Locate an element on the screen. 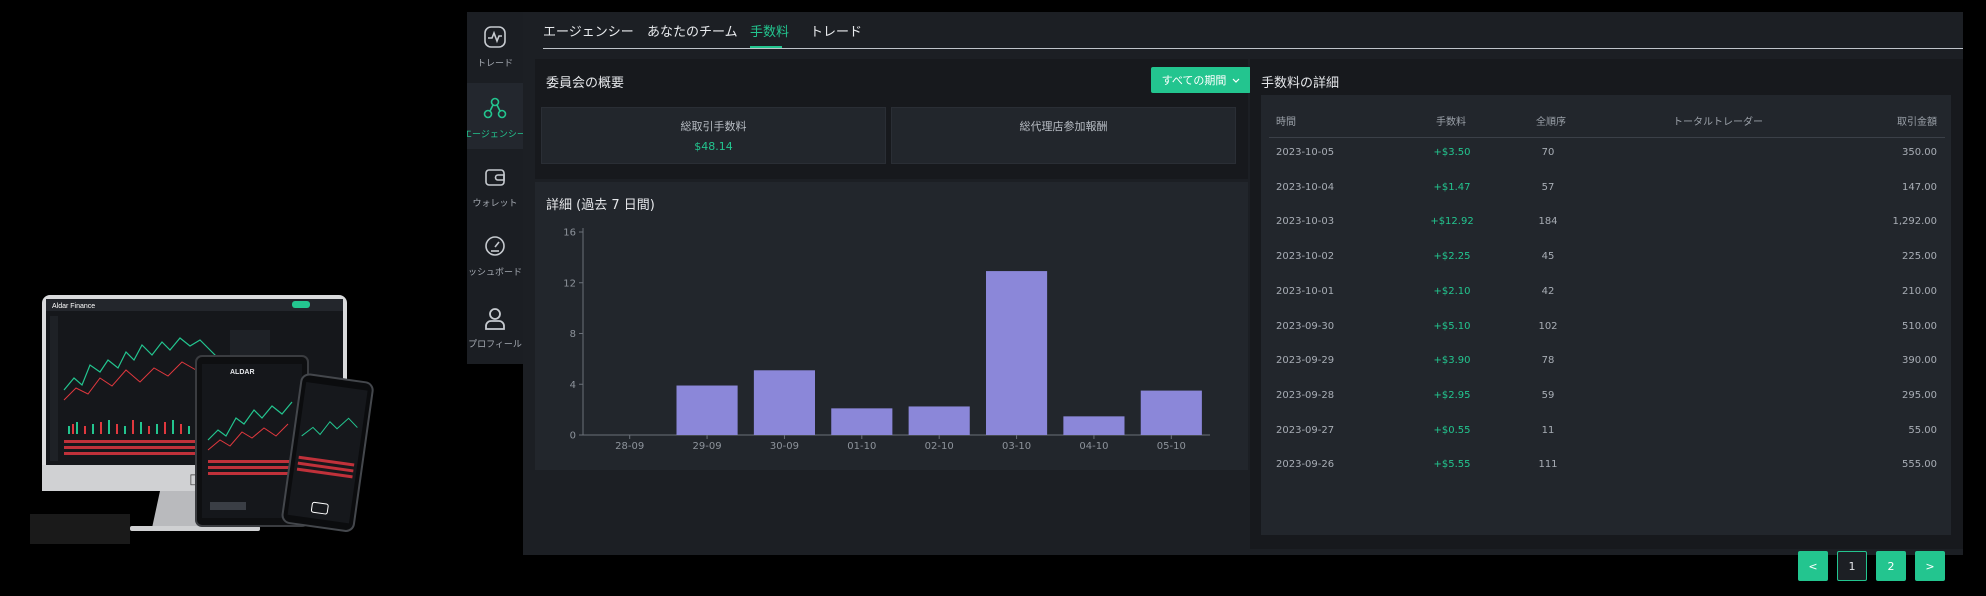 The image size is (1986, 596). cell-fee: +$1.47 is located at coordinates (1452, 187).